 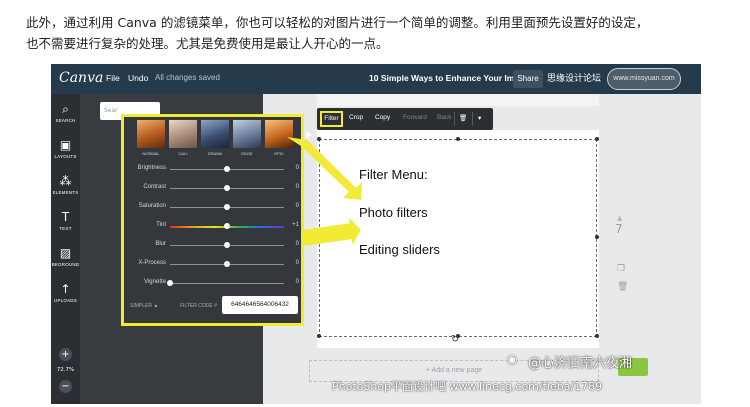 What do you see at coordinates (279, 153) in the screenshot?
I see `filter-label: EPIC` at bounding box center [279, 153].